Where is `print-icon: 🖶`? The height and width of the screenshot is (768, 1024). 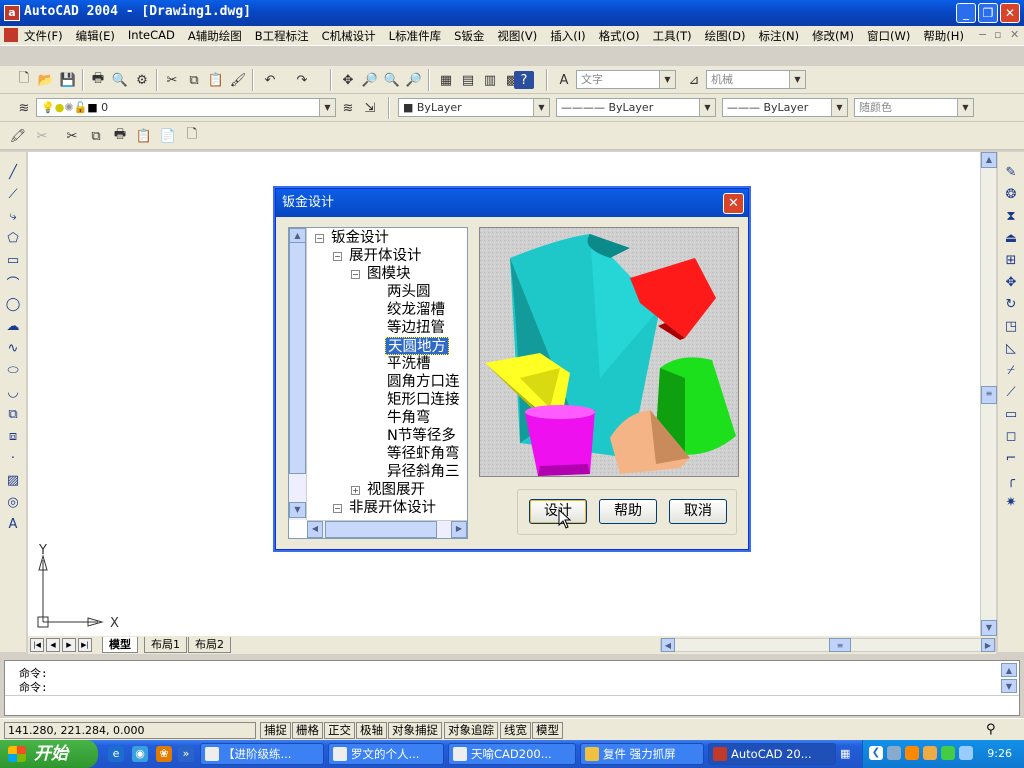 print-icon: 🖶 is located at coordinates (98, 80).